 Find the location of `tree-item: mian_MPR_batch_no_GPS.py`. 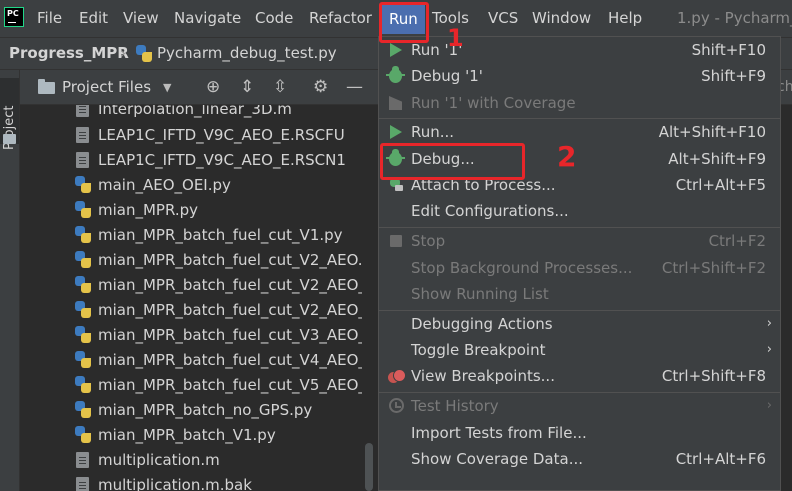

tree-item: mian_MPR_batch_no_GPS.py is located at coordinates (191, 410).